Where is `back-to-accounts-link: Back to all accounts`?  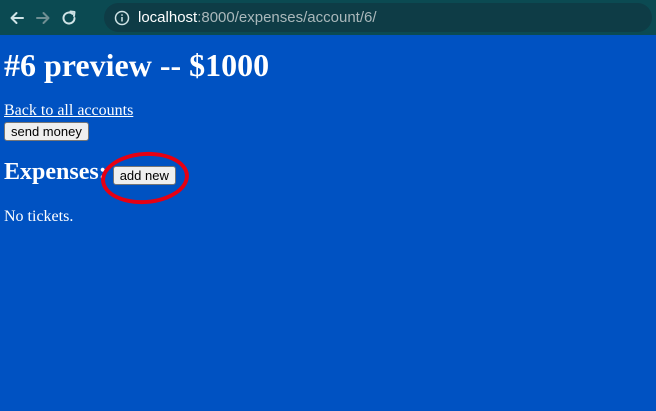
back-to-accounts-link: Back to all accounts is located at coordinates (68, 111).